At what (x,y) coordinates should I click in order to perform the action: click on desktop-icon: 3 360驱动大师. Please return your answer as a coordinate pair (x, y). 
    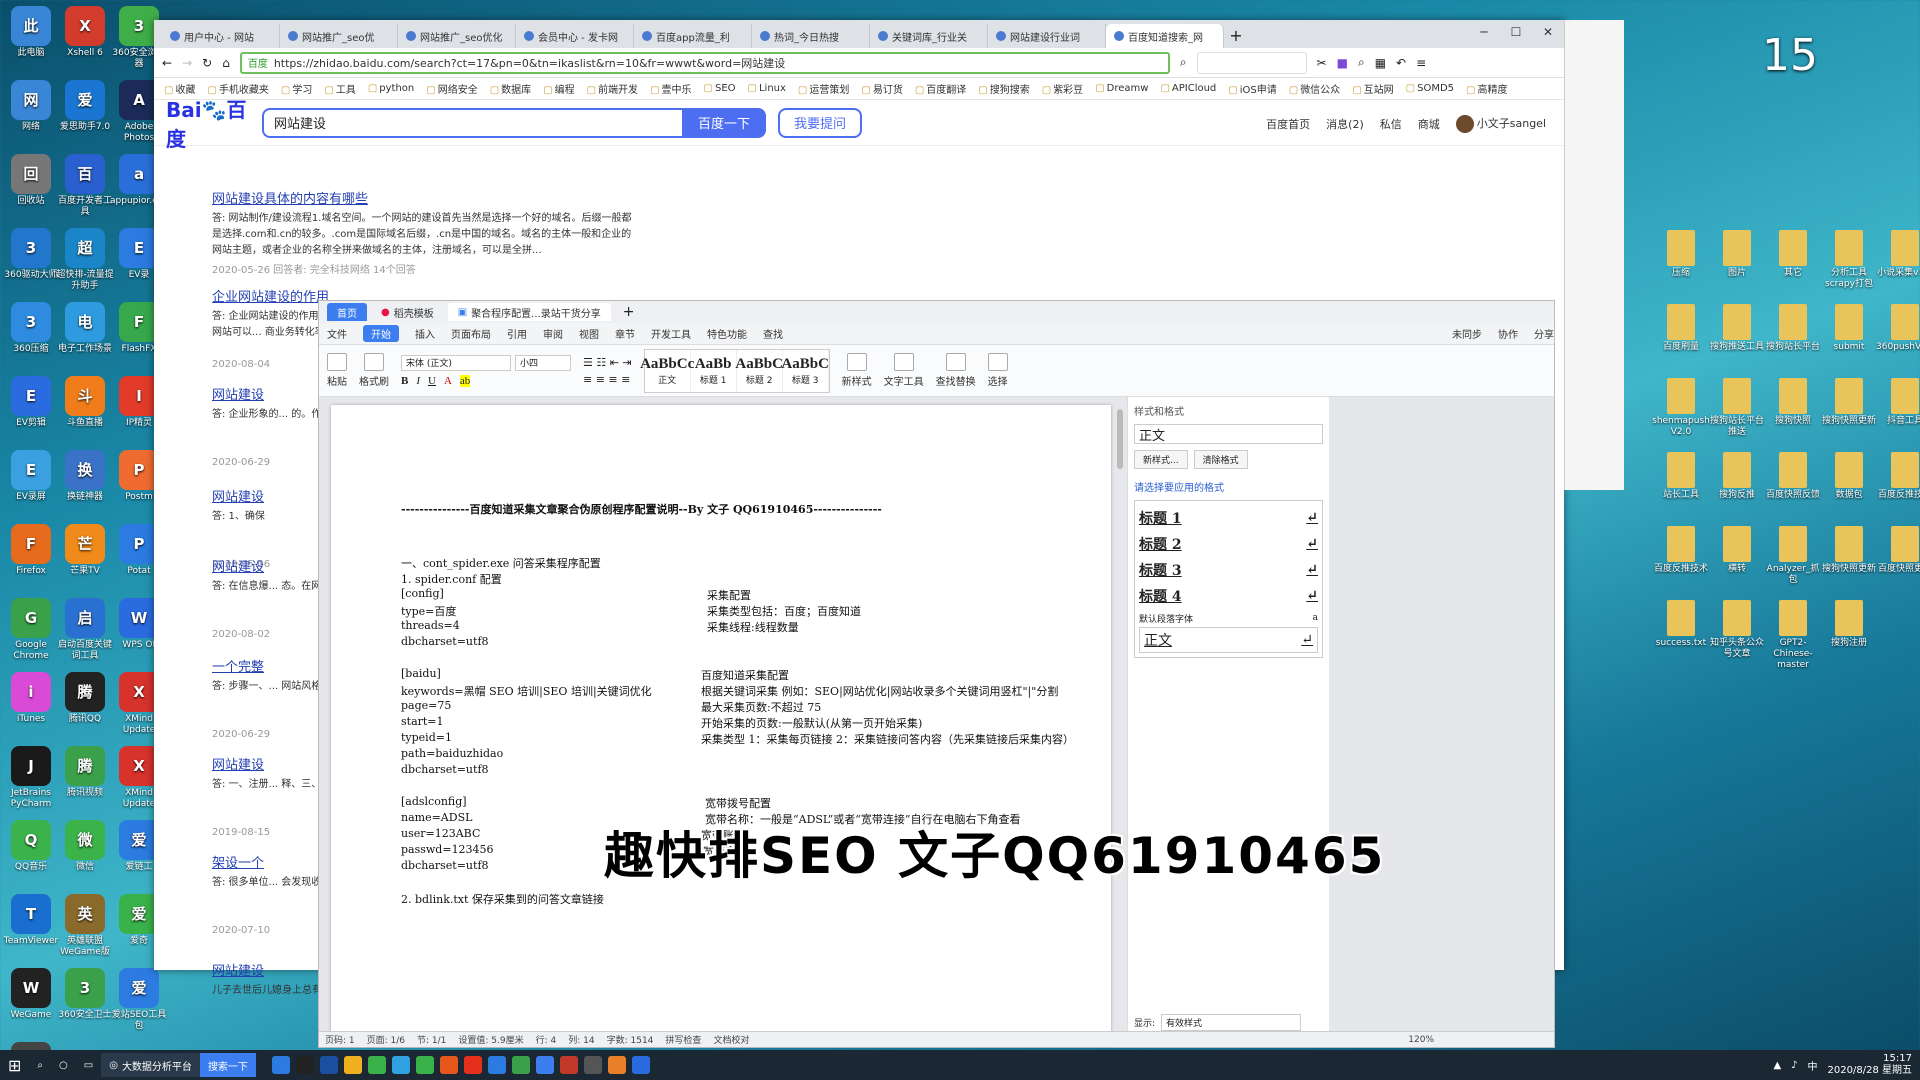
    Looking at the image, I should click on (31, 254).